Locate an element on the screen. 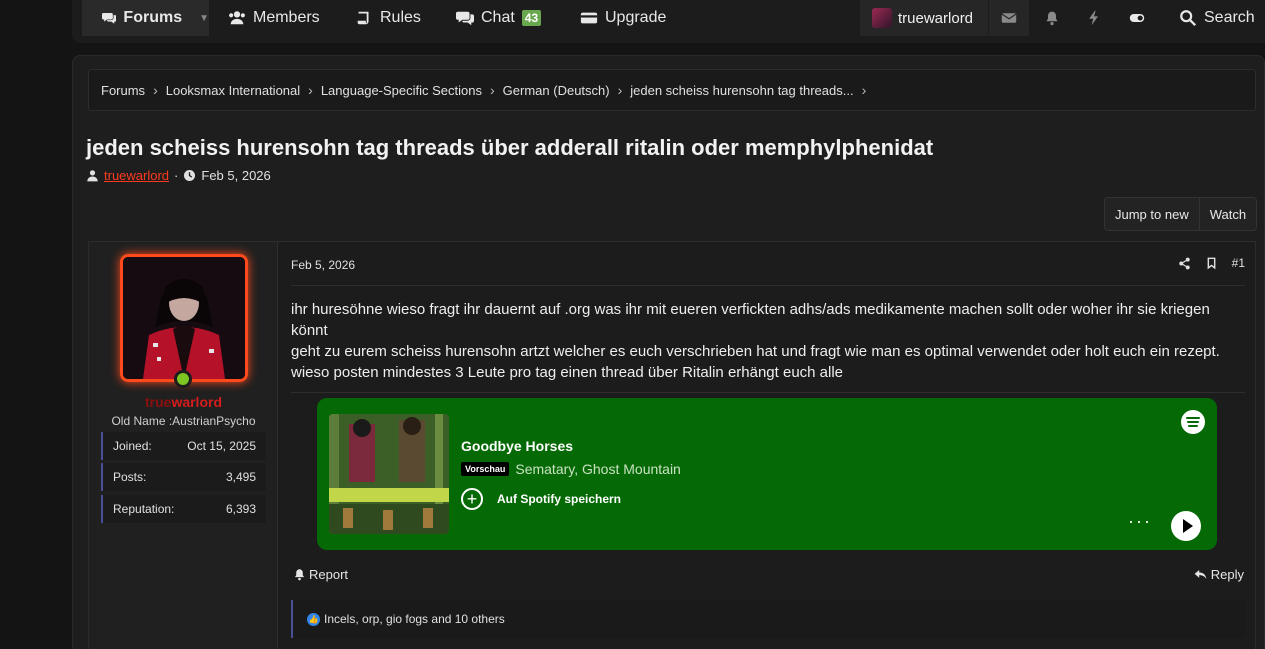  save-to-spotify-button: + Auf Spotify speichern is located at coordinates (541, 499).